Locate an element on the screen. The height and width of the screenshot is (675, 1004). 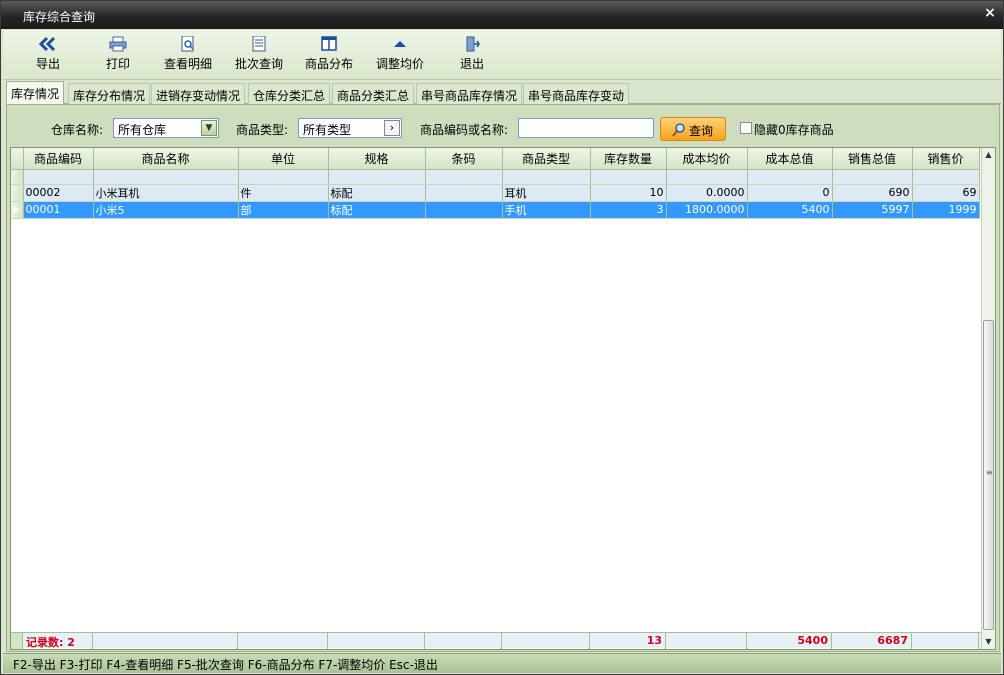
product-distribution-button: 商品分布 is located at coordinates (329, 56).